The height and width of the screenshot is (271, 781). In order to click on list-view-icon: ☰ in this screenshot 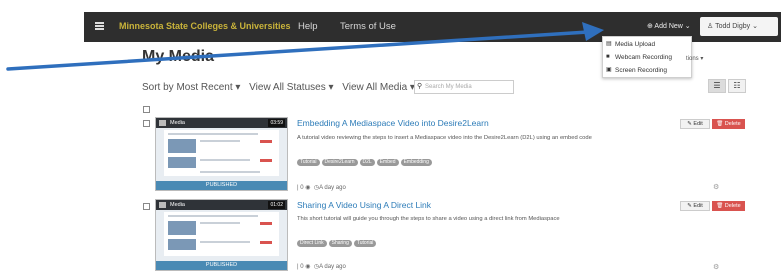, I will do `click(717, 85)`.